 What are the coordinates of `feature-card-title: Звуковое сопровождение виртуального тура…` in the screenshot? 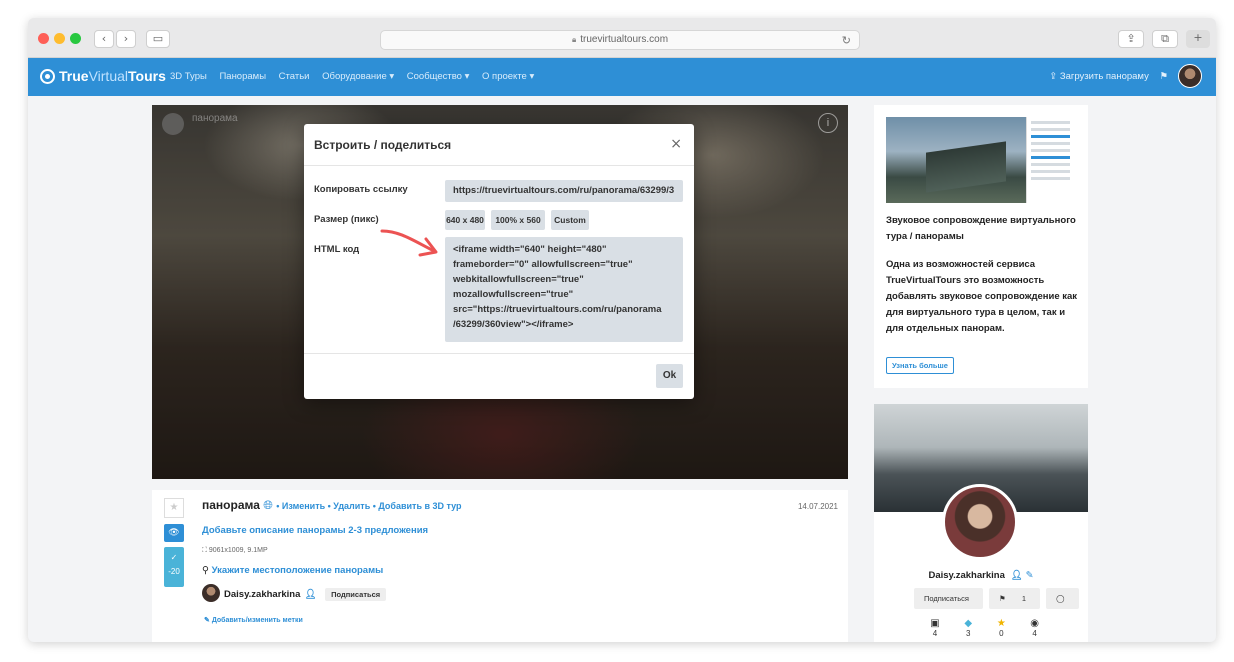 It's located at (981, 228).